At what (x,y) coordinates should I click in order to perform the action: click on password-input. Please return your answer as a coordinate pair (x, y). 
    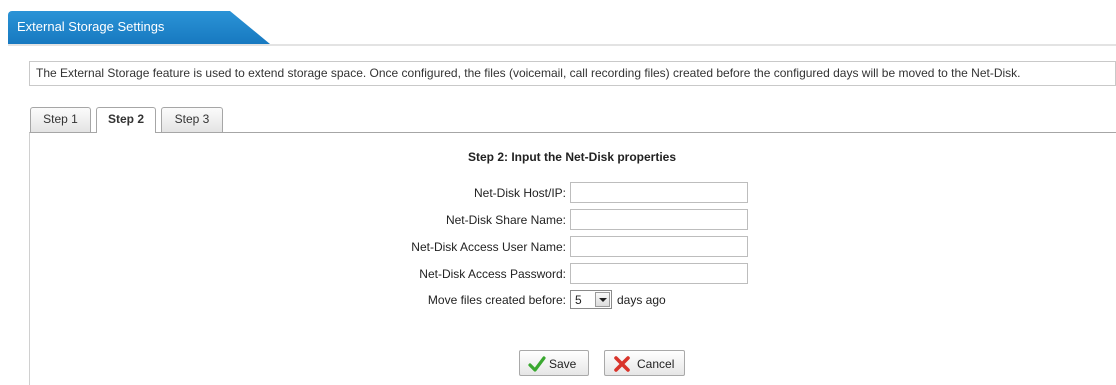
    Looking at the image, I should click on (659, 273).